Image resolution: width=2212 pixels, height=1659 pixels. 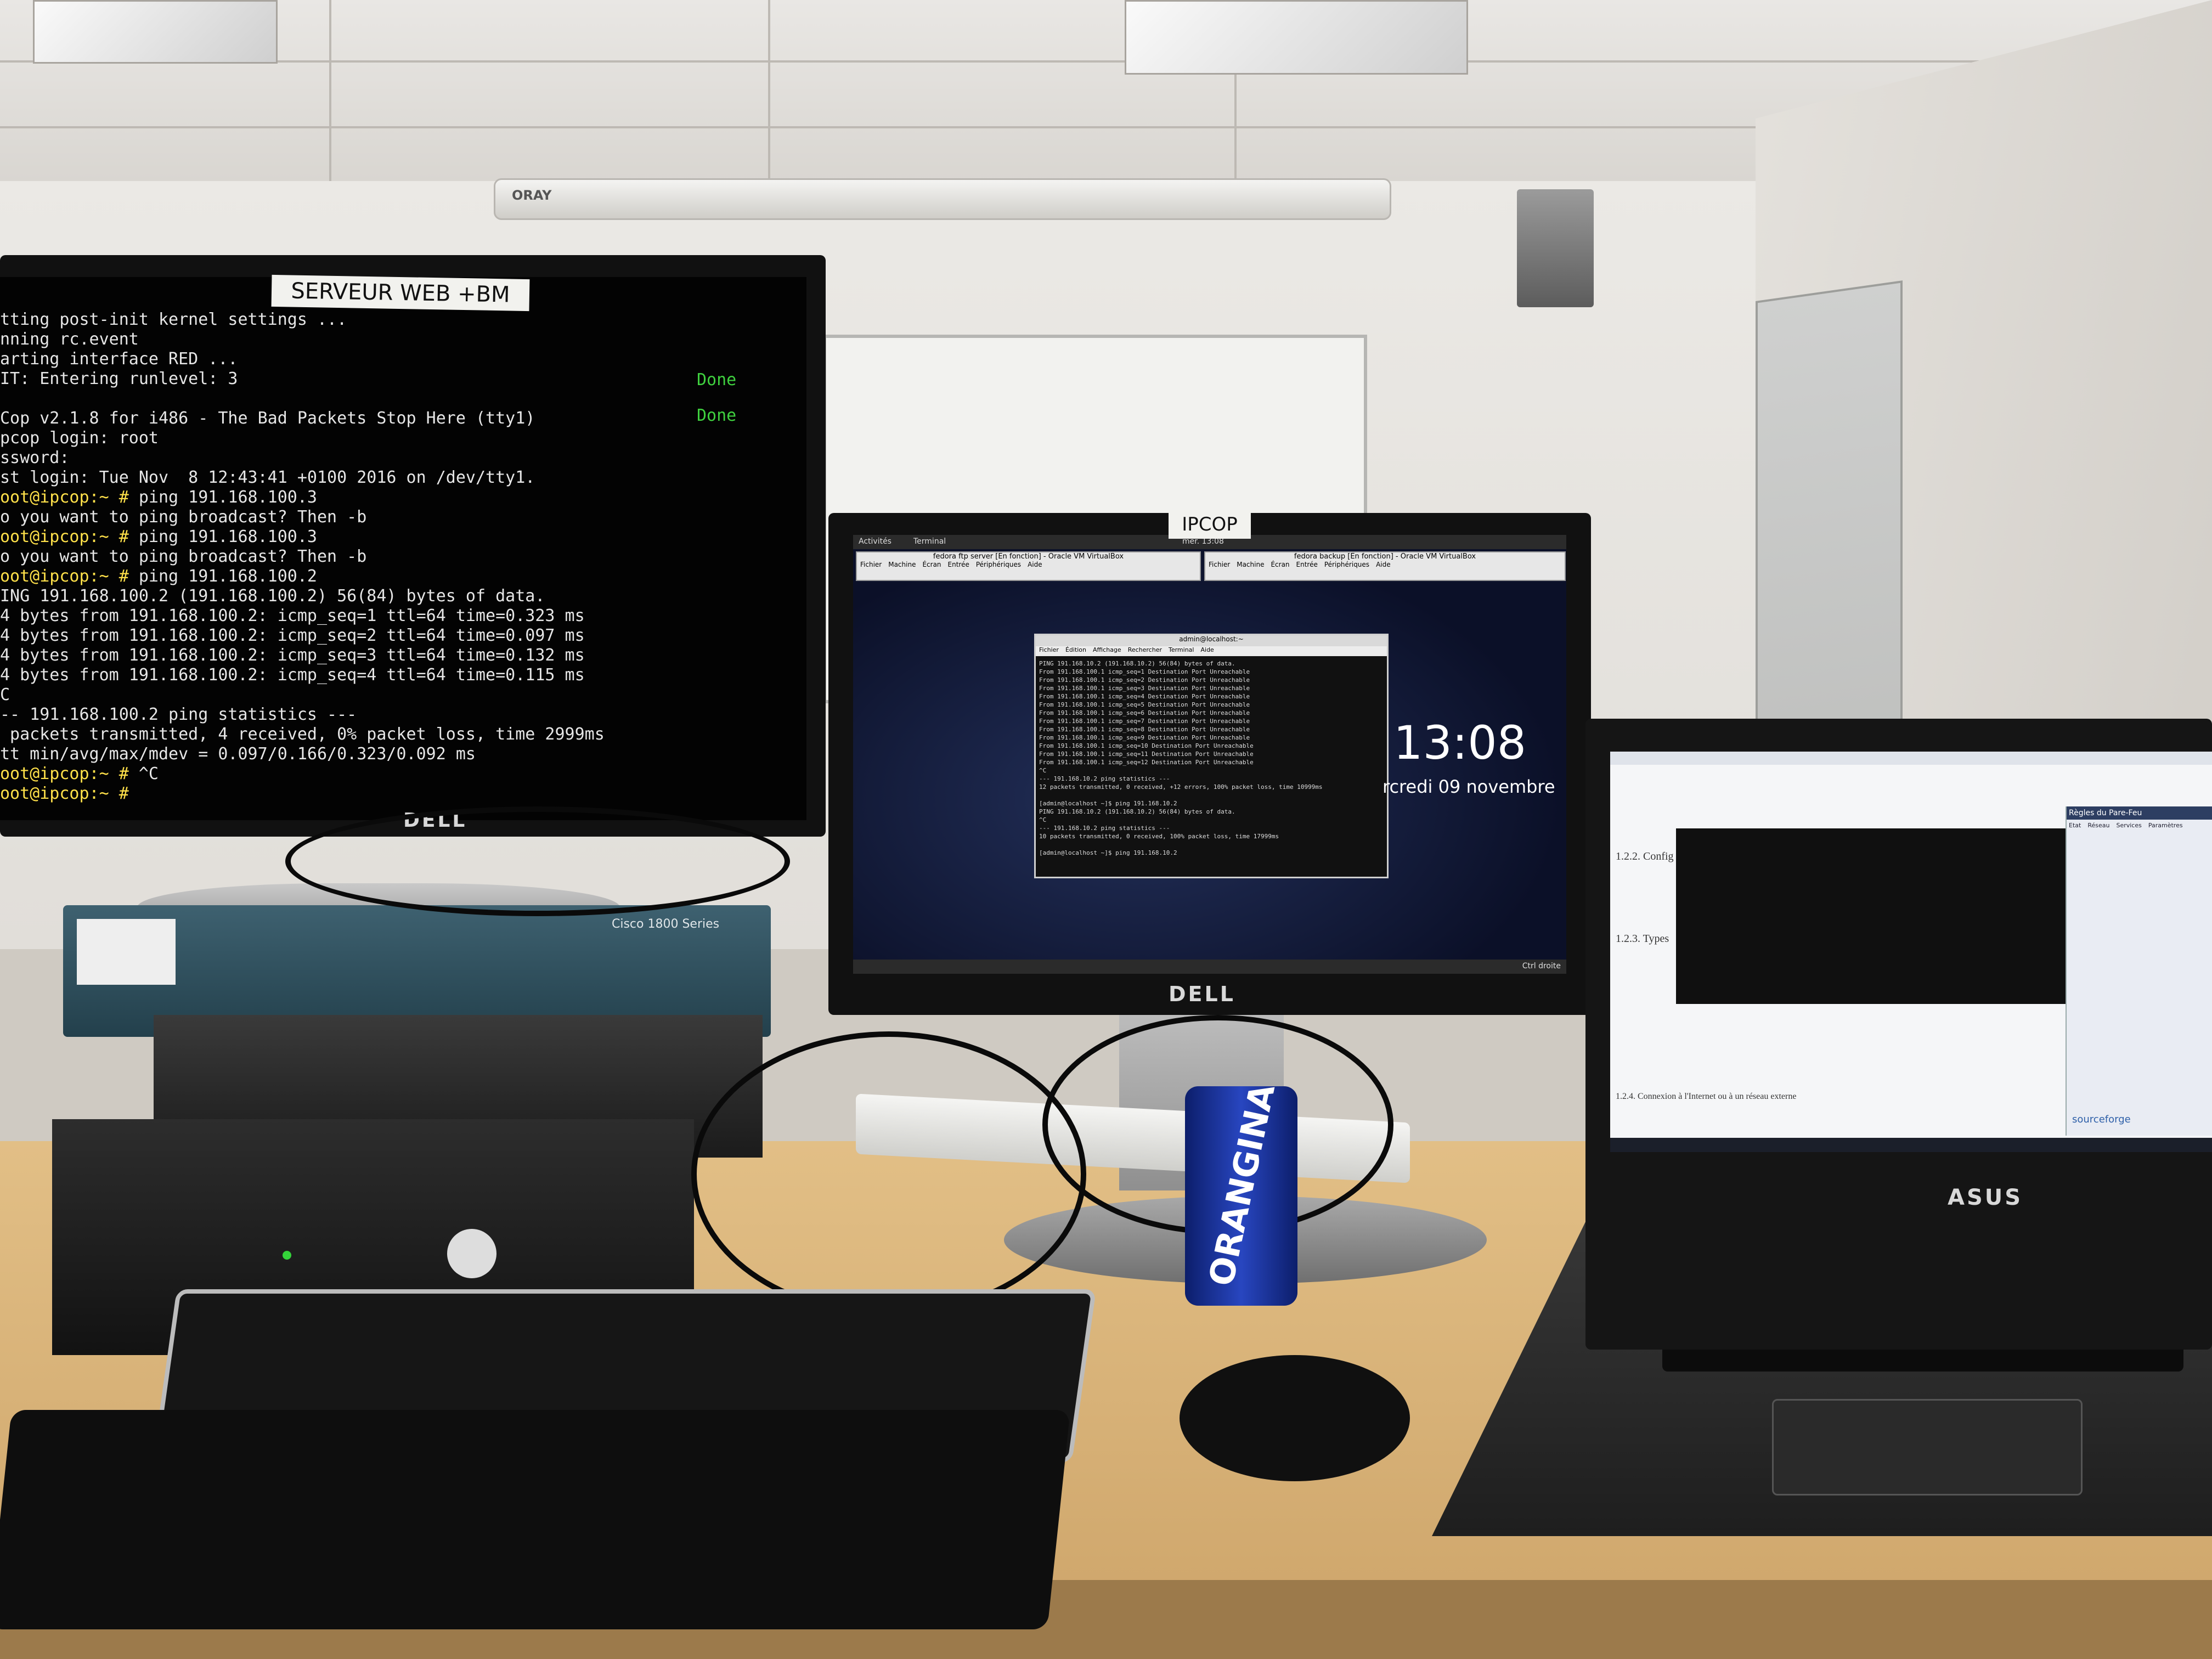 What do you see at coordinates (79, 438) in the screenshot?
I see `console-line: pcop login: root` at bounding box center [79, 438].